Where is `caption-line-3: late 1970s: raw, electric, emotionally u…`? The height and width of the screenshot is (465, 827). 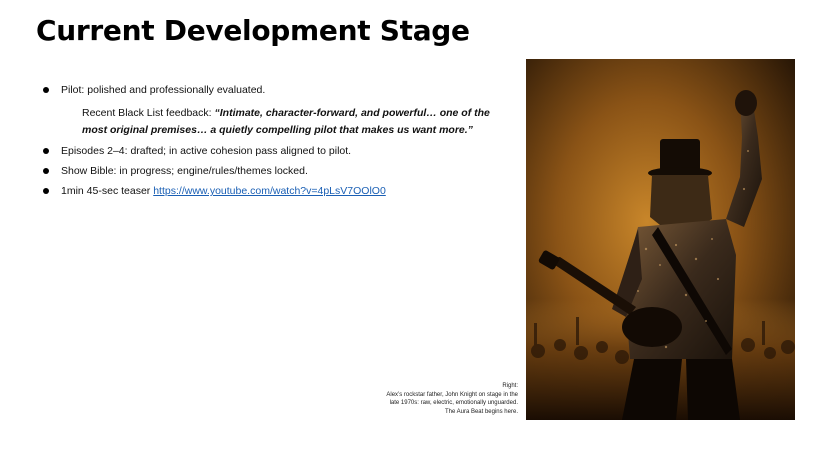
caption-line-3: late 1970s: raw, electric, emotionally u… is located at coordinates (453, 403).